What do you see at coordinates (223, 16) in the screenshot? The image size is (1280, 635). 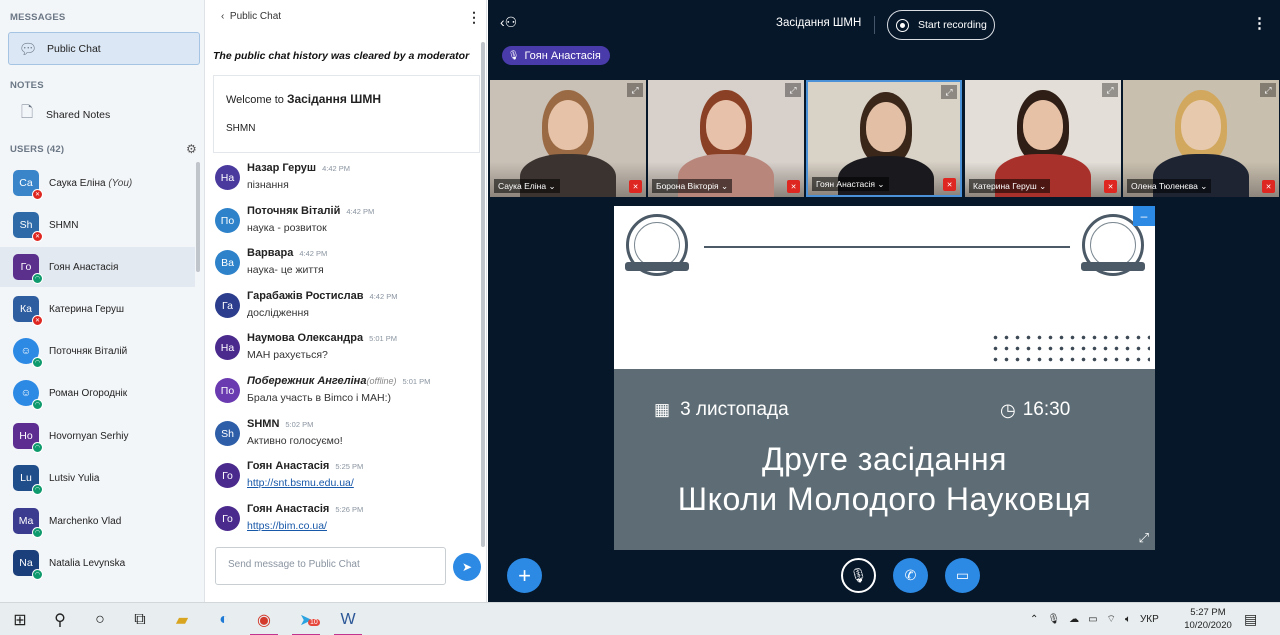 I see `chevron-left-icon: ‹` at bounding box center [223, 16].